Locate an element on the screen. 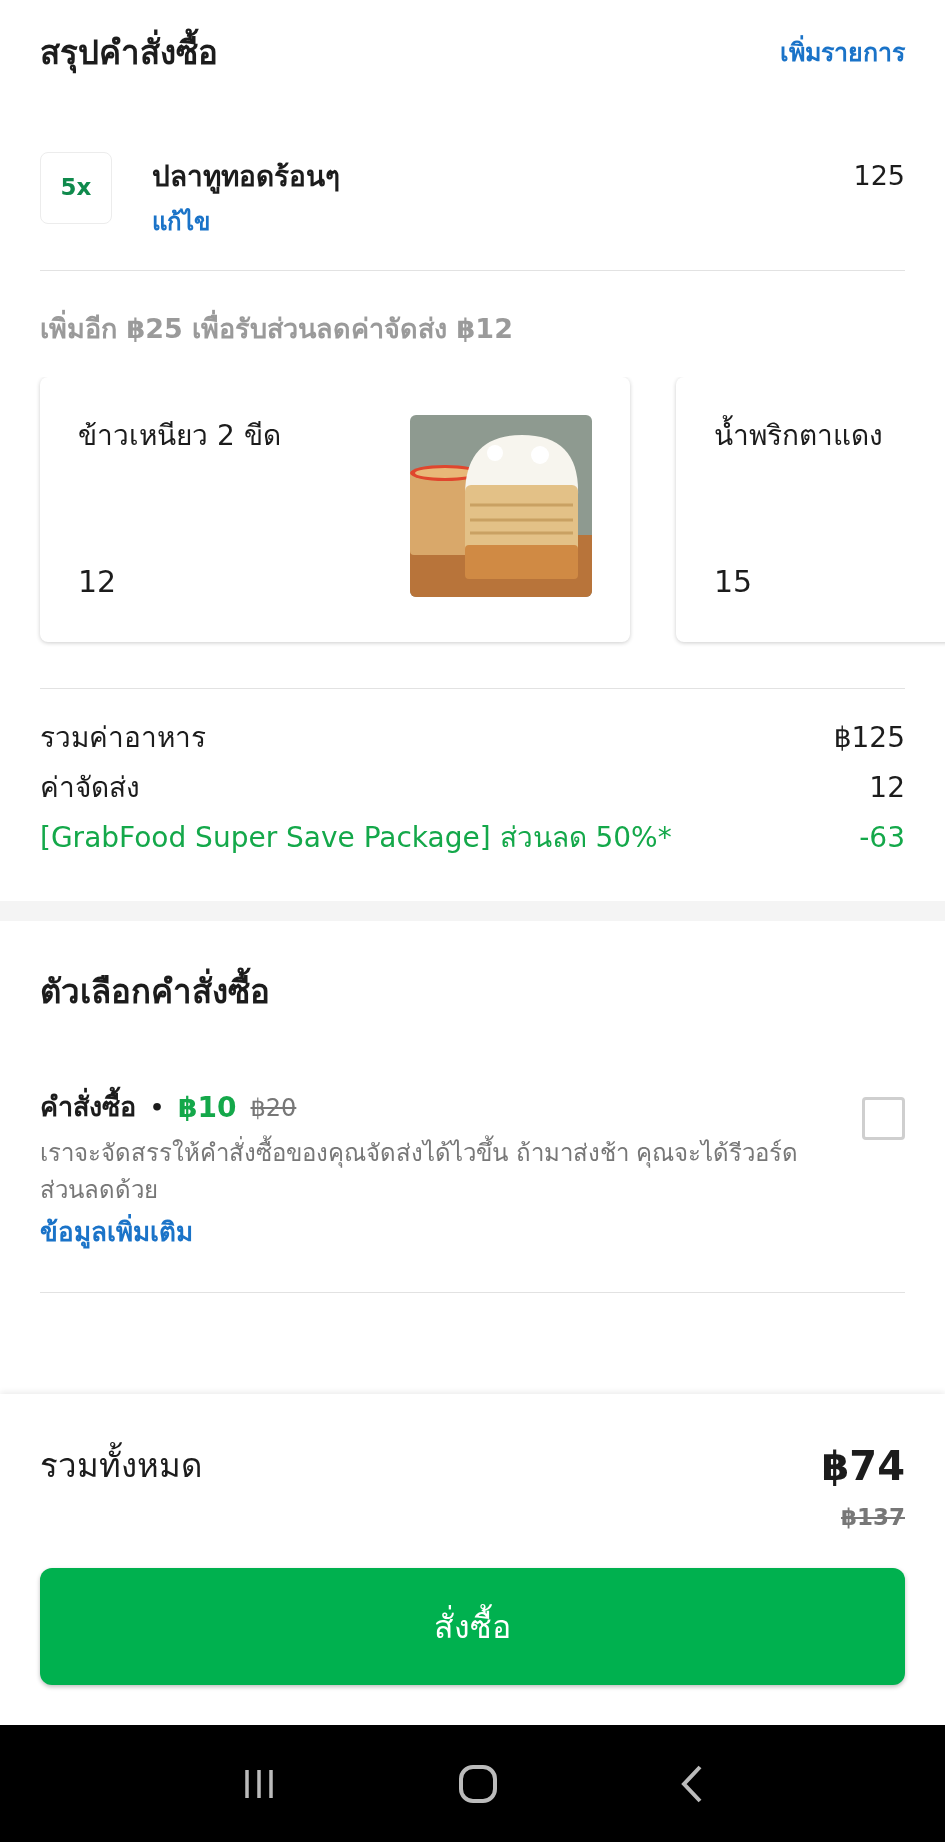 The width and height of the screenshot is (945, 1842). option-description: เราจะจัดสรรให้คำสั่งซื้อของคุณจัดส่งได้ไวขึ้น ถ้ามาส่งช้า คุณจะได้รีวอร์ดส่วนลดด้วย is located at coordinates (431, 1171).